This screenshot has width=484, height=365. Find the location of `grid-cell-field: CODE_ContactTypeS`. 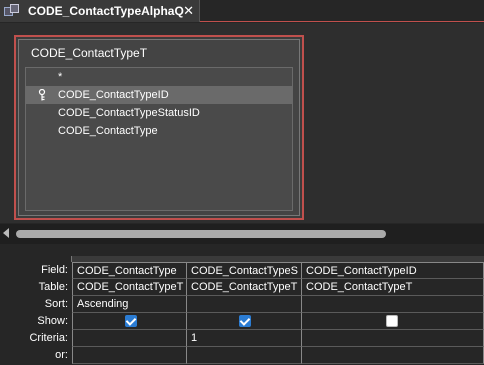

grid-cell-field: CODE_ContactTypeS is located at coordinates (244, 270).